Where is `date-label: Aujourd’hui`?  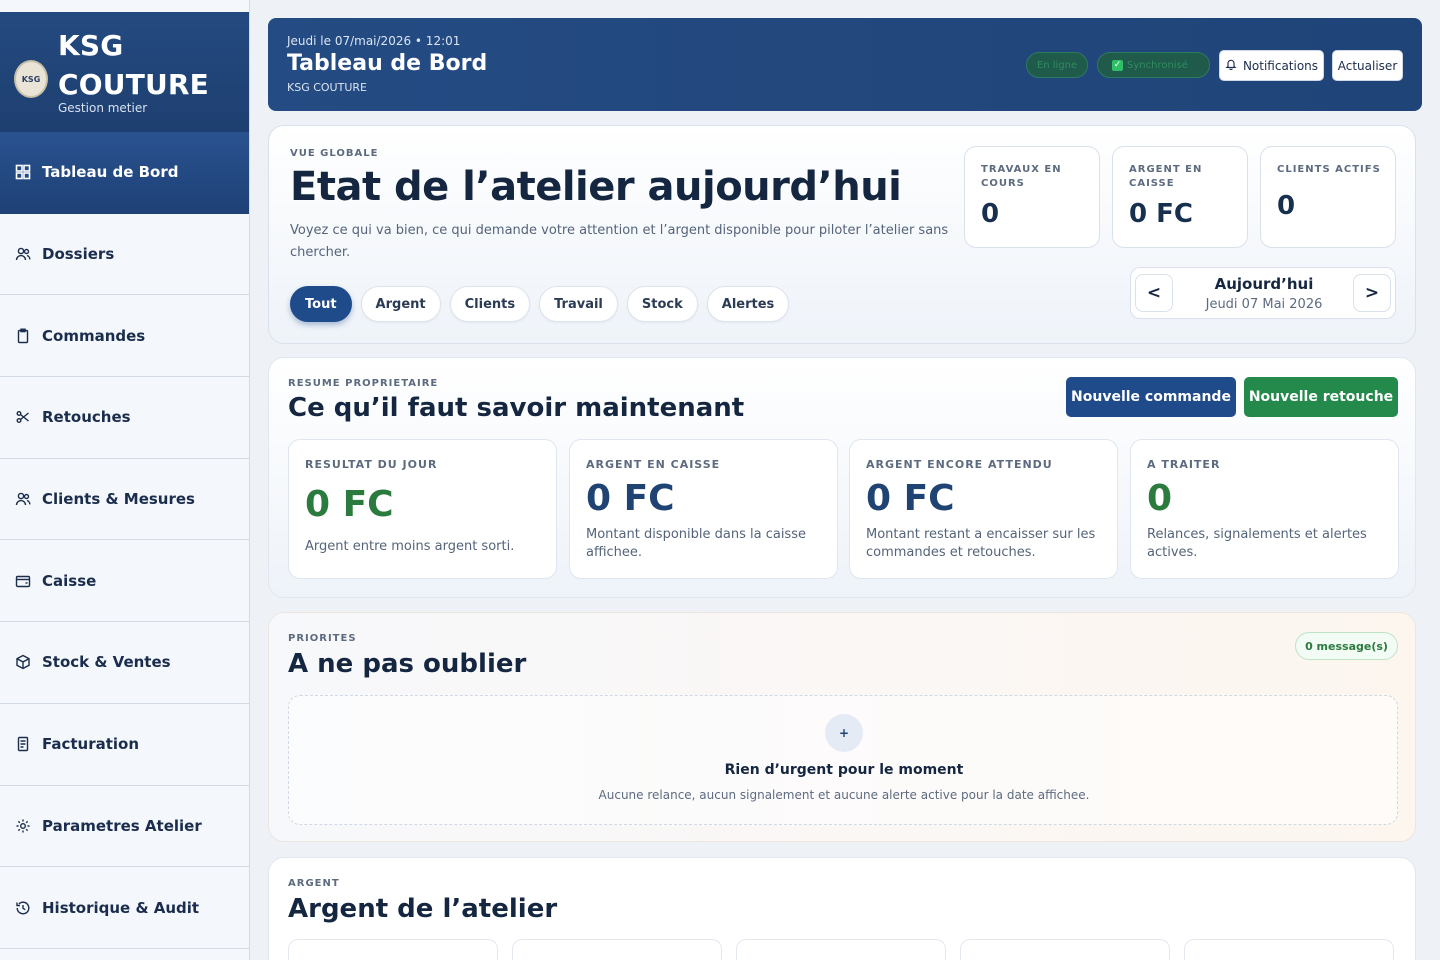
date-label: Aujourd’hui is located at coordinates (1264, 284).